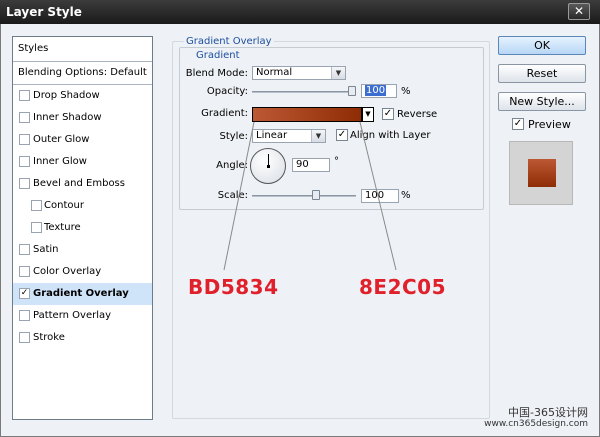 Image resolution: width=600 pixels, height=437 pixels. Describe the element at coordinates (403, 287) in the screenshot. I see `end-color-annotation: 8E2C05` at that location.